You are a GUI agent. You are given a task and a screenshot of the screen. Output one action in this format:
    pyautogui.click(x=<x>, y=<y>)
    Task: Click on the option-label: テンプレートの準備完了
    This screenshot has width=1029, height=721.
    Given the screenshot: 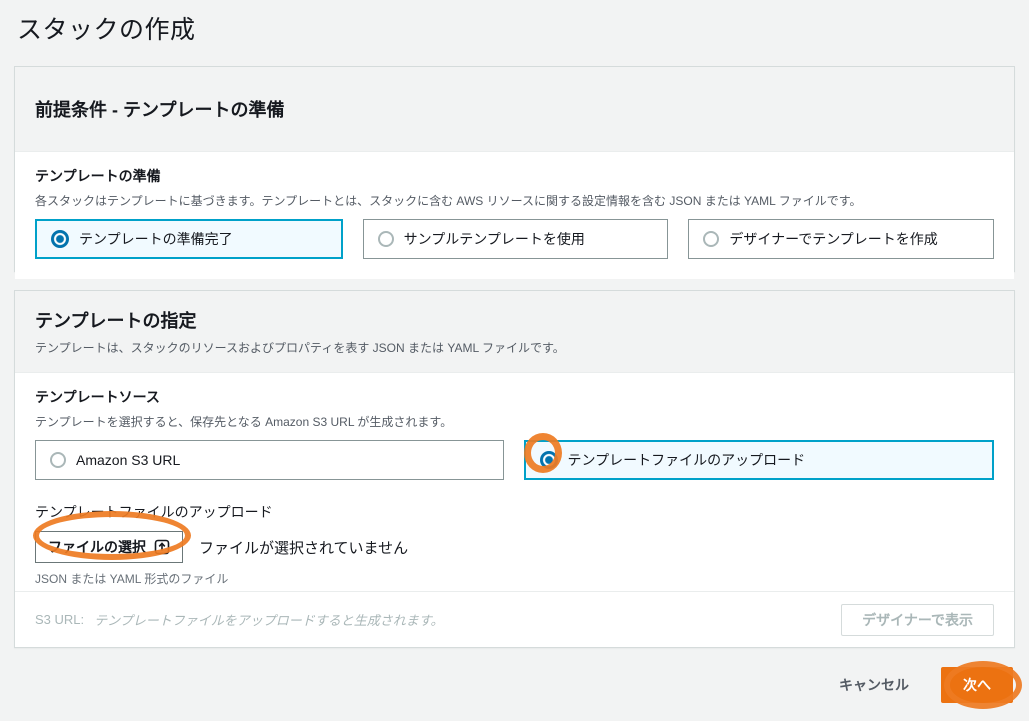 What is the action you would take?
    pyautogui.click(x=156, y=239)
    